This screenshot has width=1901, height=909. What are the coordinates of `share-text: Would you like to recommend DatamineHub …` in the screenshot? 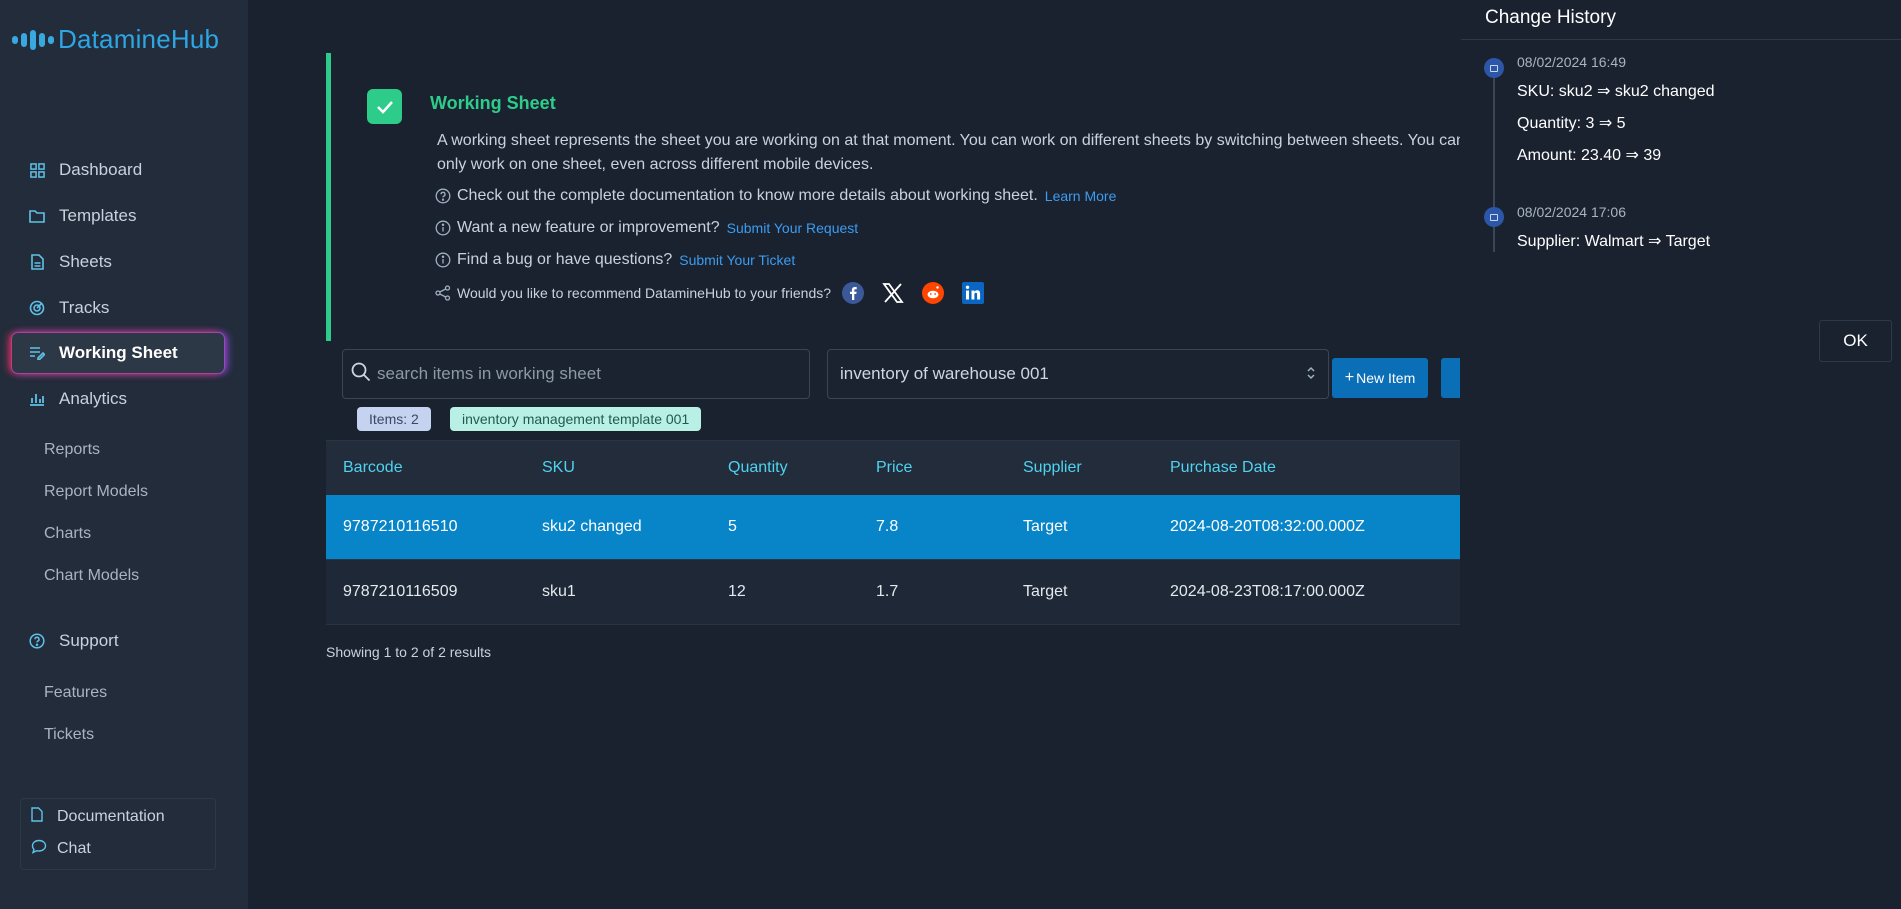 It's located at (644, 293).